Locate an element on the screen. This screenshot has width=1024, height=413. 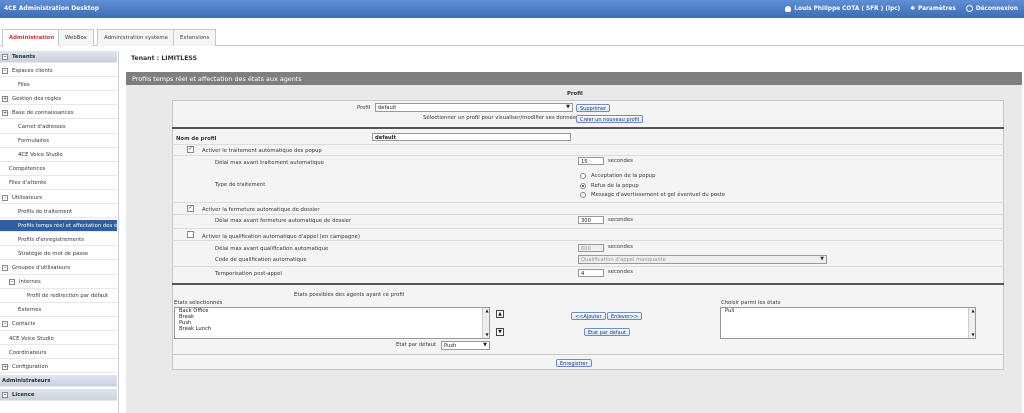
type-radio-refuse is located at coordinates (583, 186).